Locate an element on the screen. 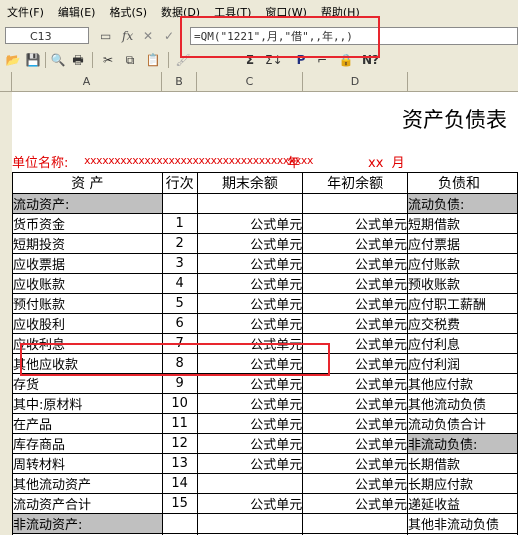  asset-cell: 其他应收款 is located at coordinates (87, 363).